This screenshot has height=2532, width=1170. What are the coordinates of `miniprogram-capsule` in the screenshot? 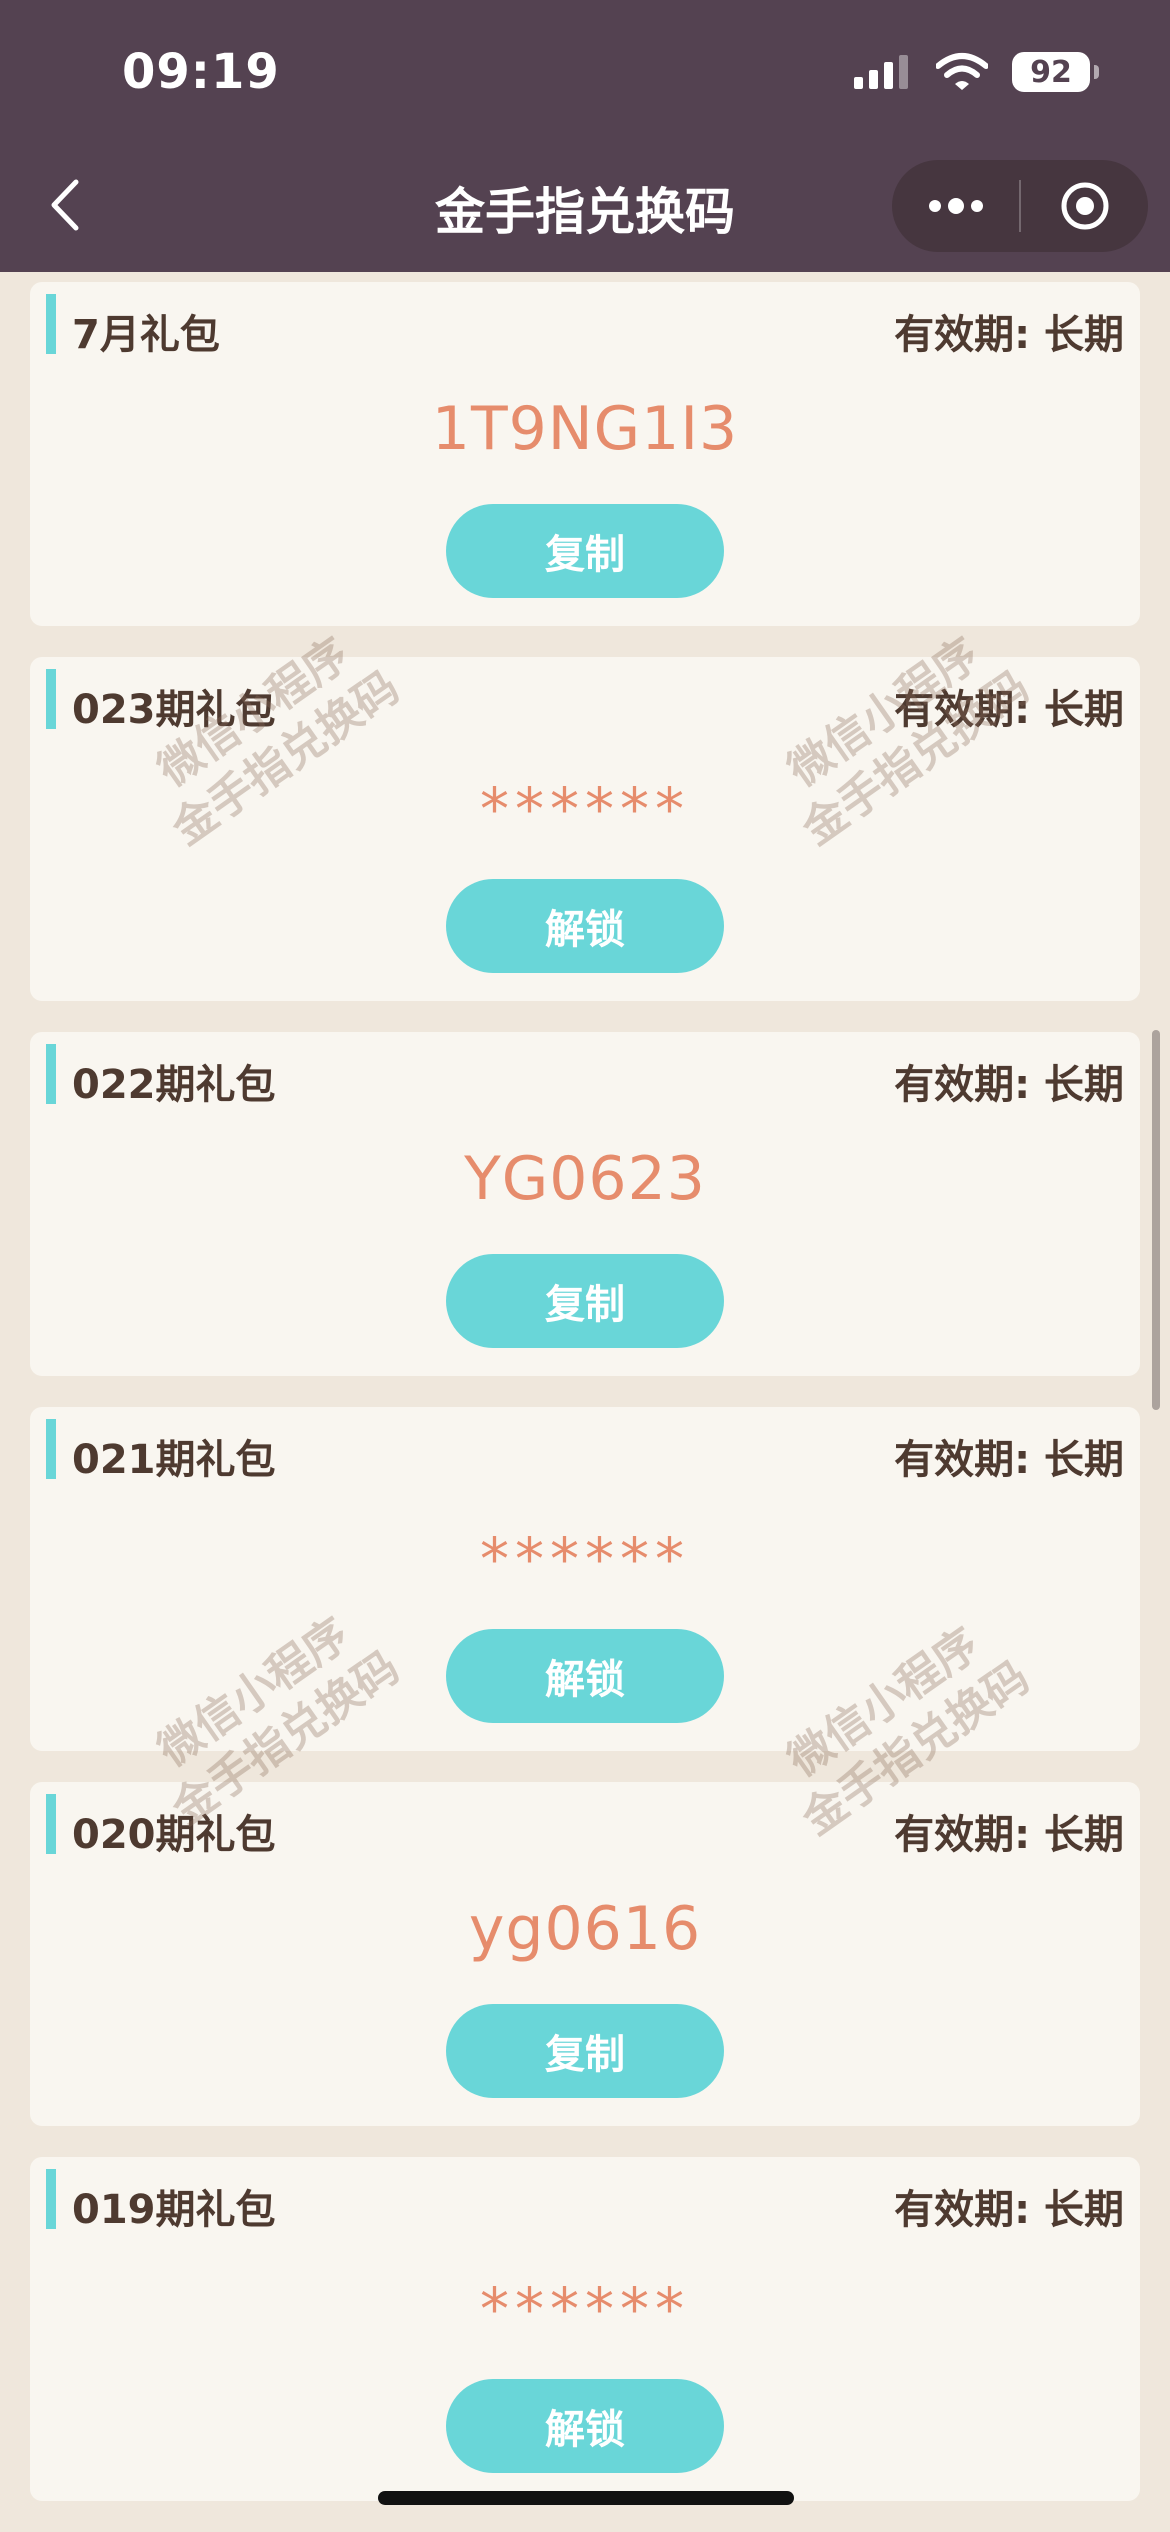 It's located at (1020, 206).